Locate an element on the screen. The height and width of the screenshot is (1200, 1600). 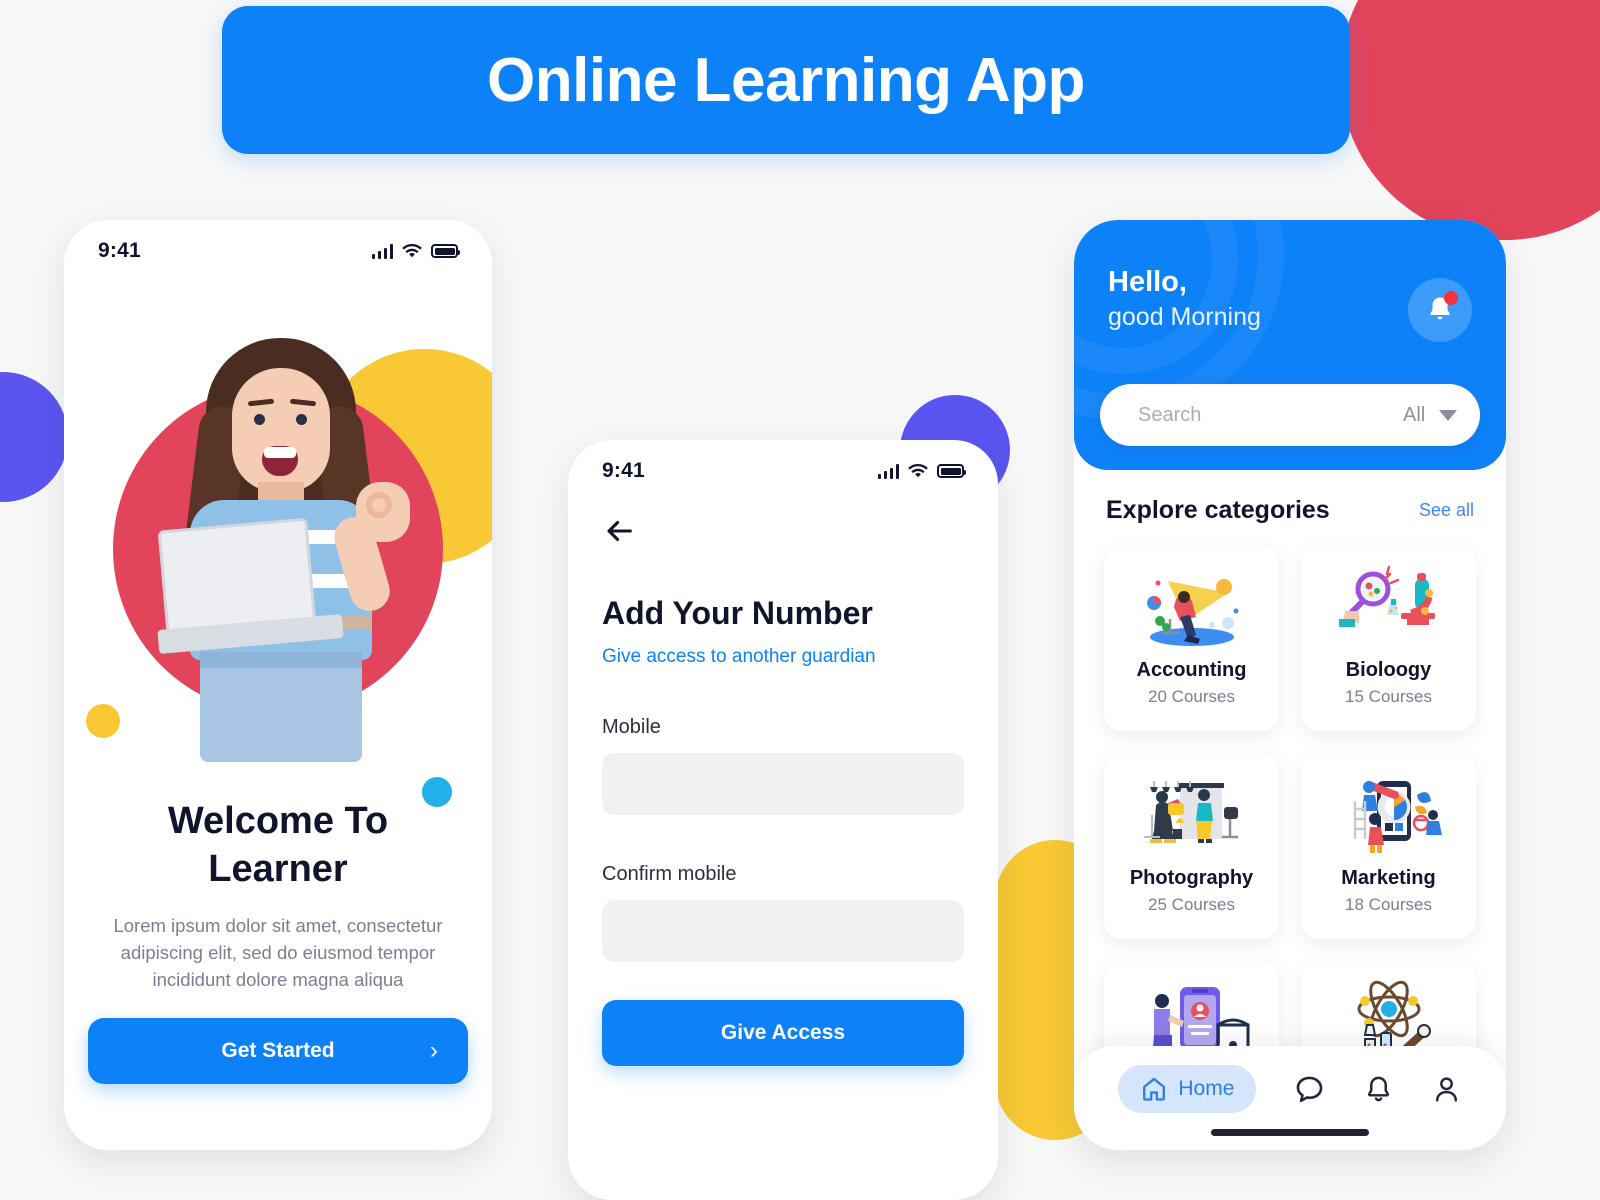
category-card: Accounting 20 Courses is located at coordinates (1191, 638).